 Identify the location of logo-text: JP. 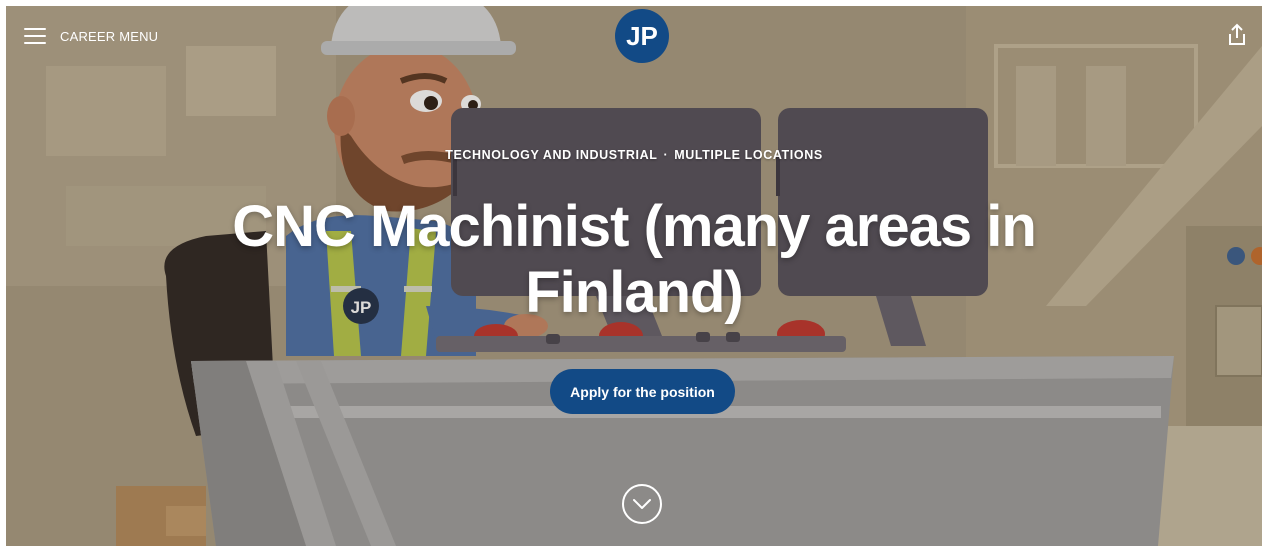
(642, 36).